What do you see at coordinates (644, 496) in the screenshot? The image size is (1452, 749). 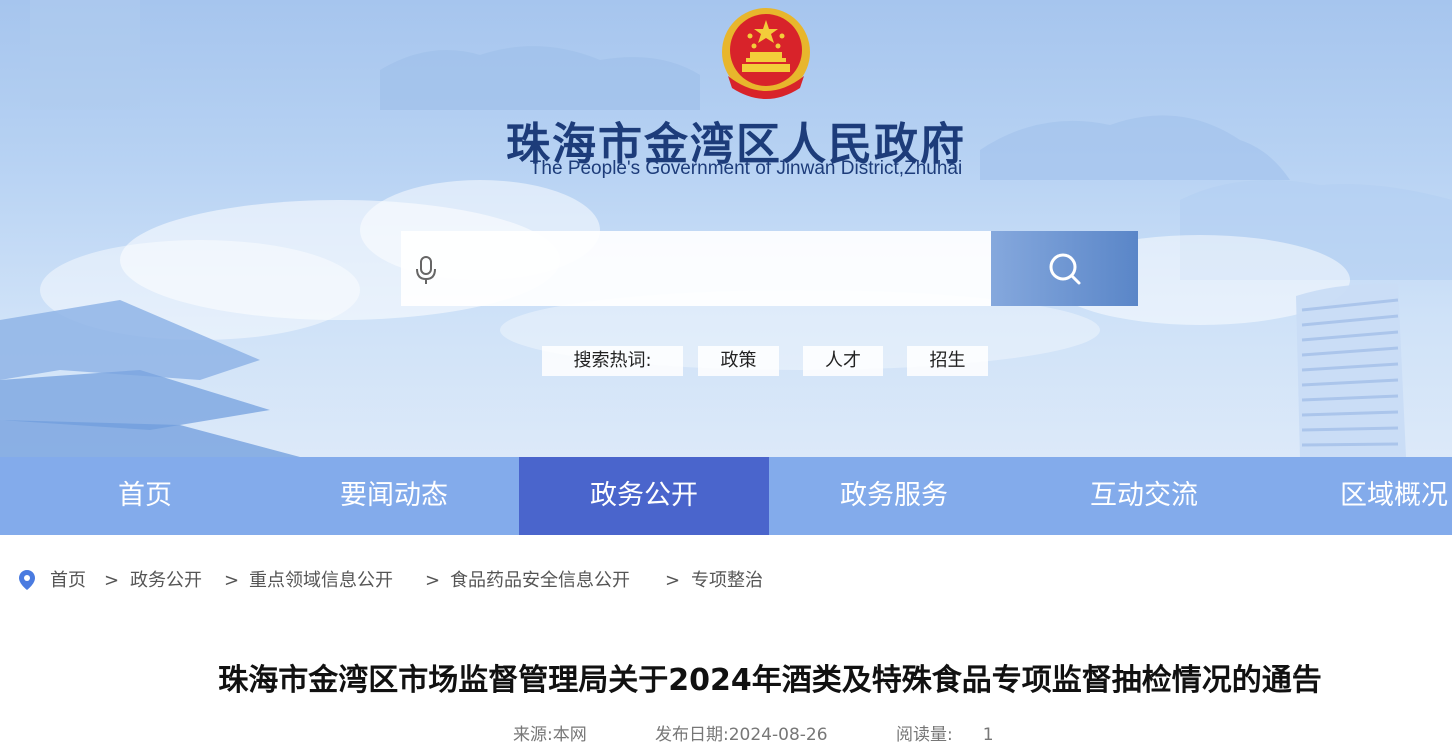 I see `nav-item-government-affairs: 政务公开` at bounding box center [644, 496].